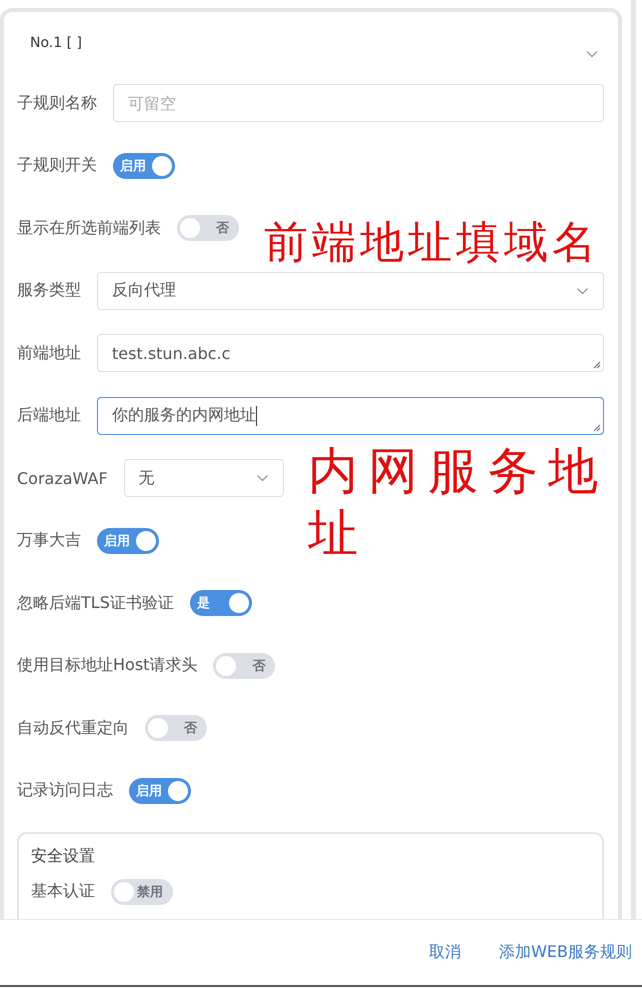  What do you see at coordinates (142, 891) in the screenshot?
I see `toggle-switch: 禁用` at bounding box center [142, 891].